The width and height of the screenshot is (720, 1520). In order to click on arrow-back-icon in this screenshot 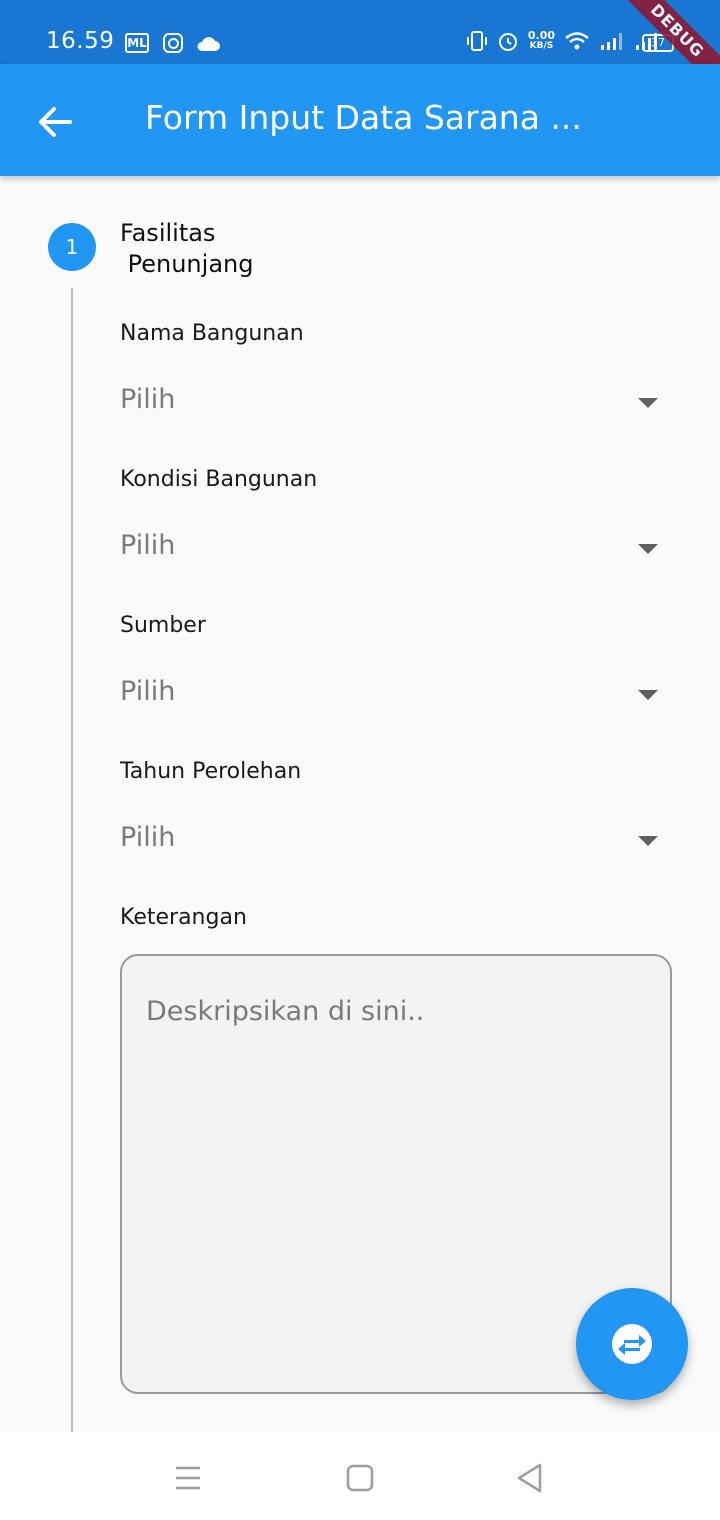, I will do `click(56, 122)`.